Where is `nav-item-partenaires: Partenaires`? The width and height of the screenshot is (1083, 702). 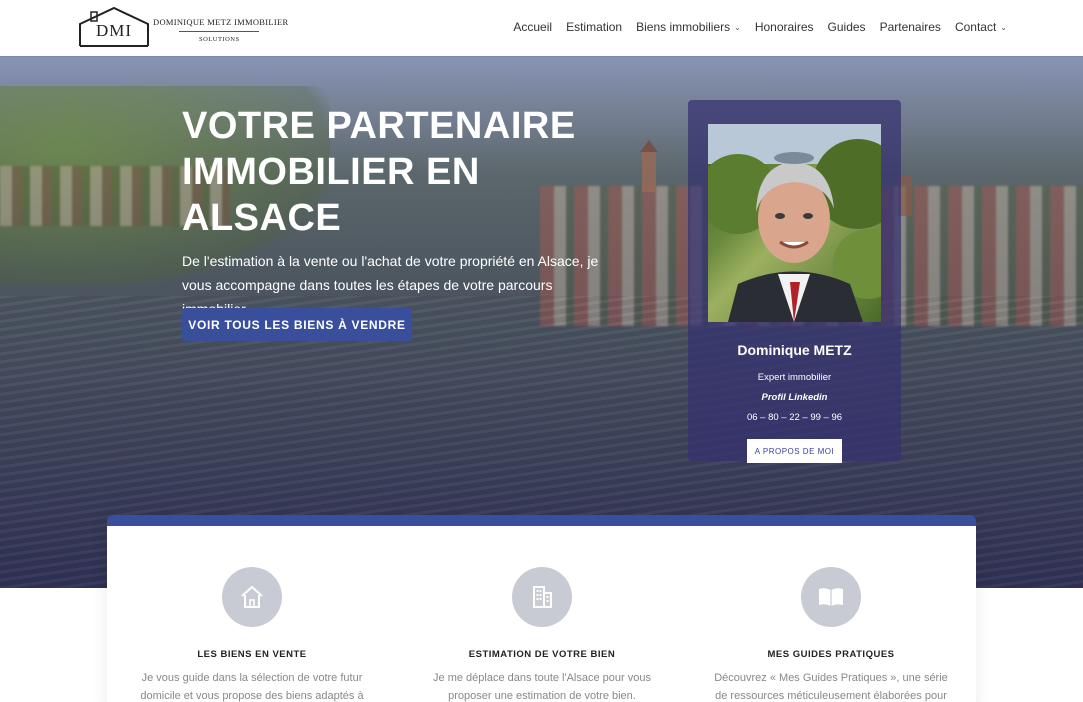
nav-item-partenaires: Partenaires is located at coordinates (910, 27).